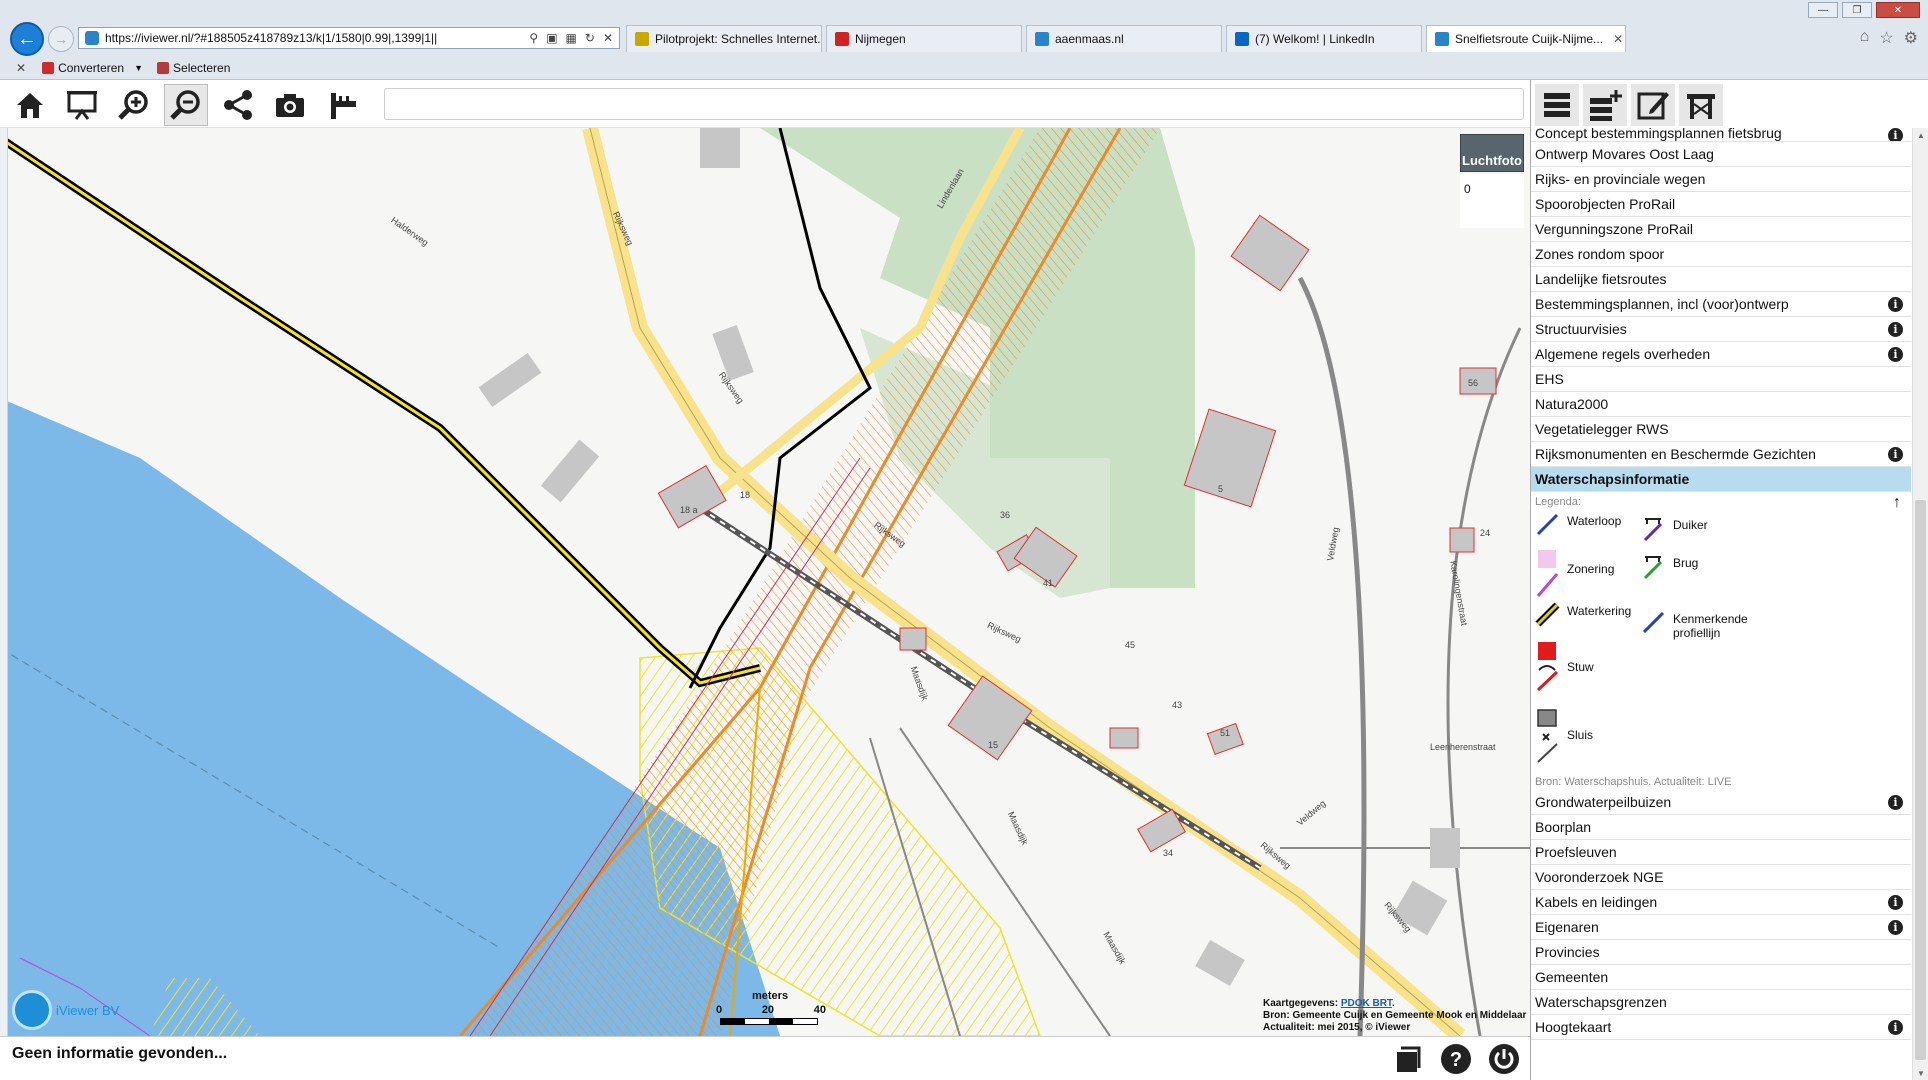 Image resolution: width=1928 pixels, height=1080 pixels. What do you see at coordinates (92, 68) in the screenshot?
I see `convert-button: Converteren ▼` at bounding box center [92, 68].